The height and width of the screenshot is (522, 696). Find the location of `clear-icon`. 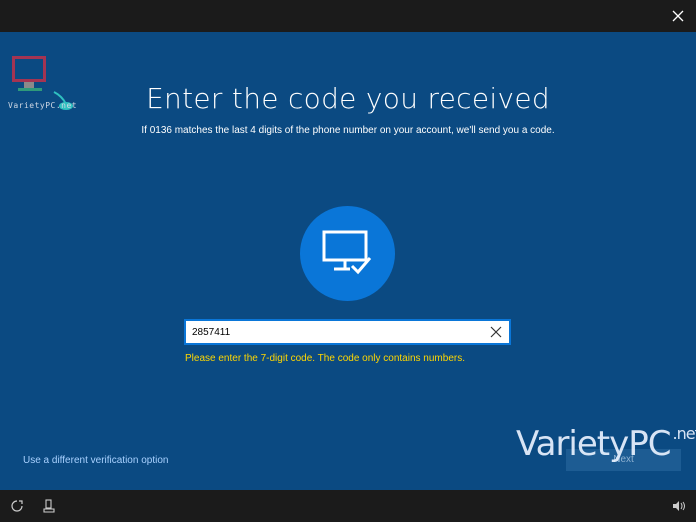

clear-icon is located at coordinates (496, 332).